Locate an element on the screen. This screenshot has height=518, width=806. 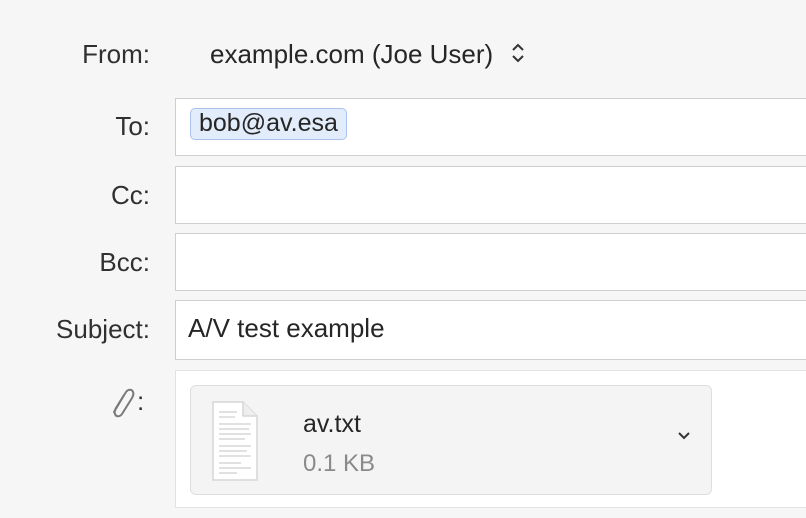
chevron-down-icon is located at coordinates (684, 436).